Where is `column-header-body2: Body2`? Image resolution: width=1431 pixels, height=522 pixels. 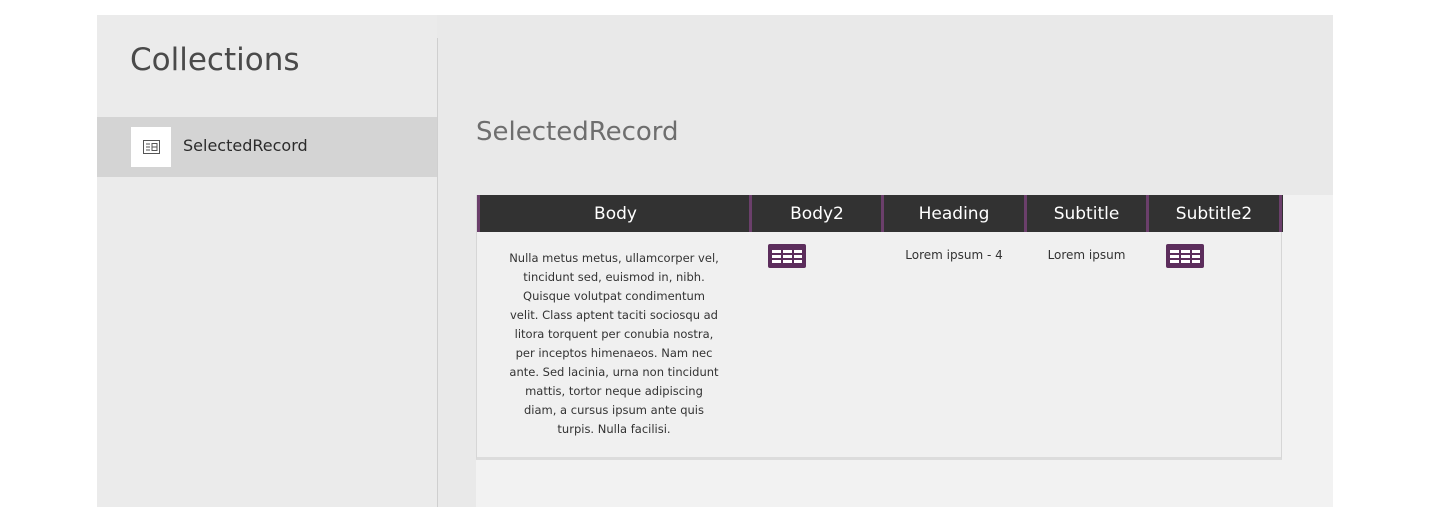 column-header-body2: Body2 is located at coordinates (817, 213).